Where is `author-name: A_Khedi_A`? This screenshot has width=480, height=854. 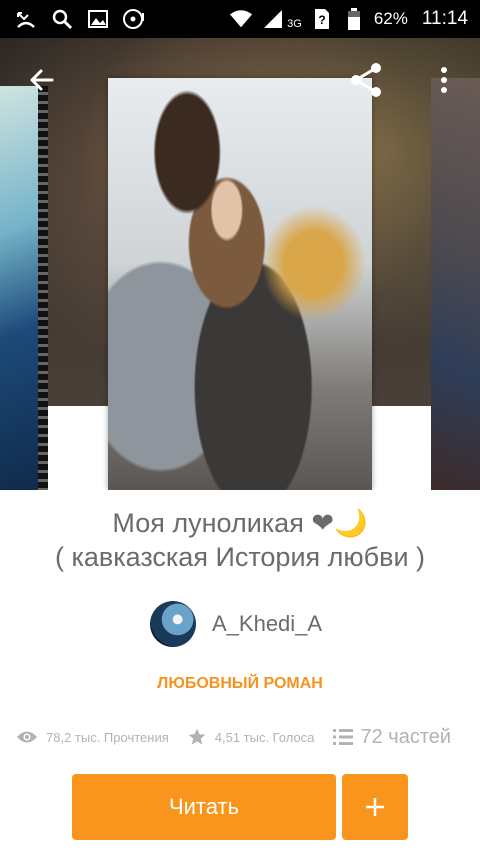
author-name: A_Khedi_A is located at coordinates (267, 624).